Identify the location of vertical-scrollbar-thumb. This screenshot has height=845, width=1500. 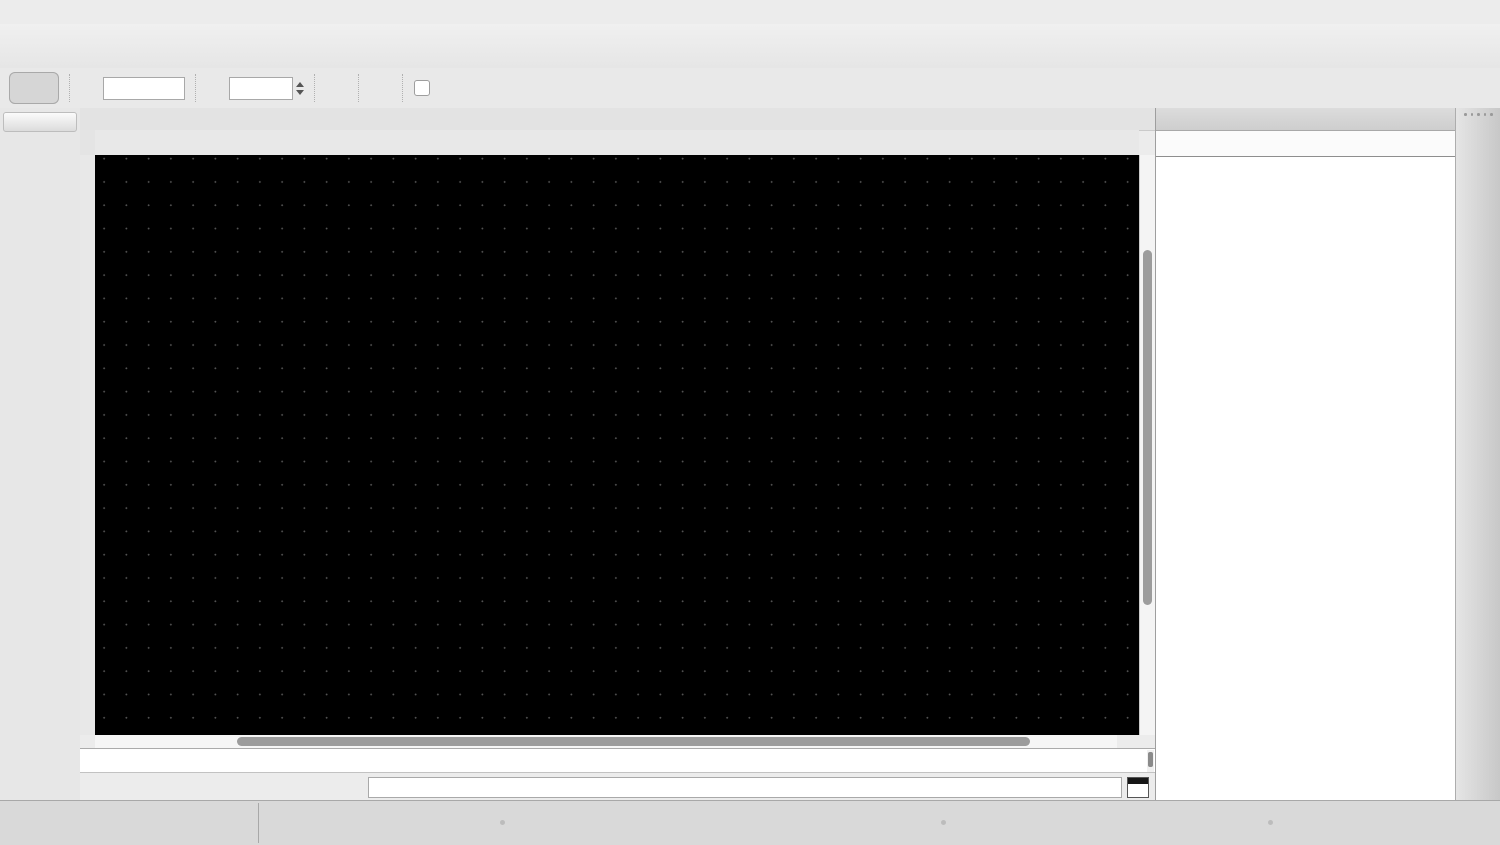
(1147, 427).